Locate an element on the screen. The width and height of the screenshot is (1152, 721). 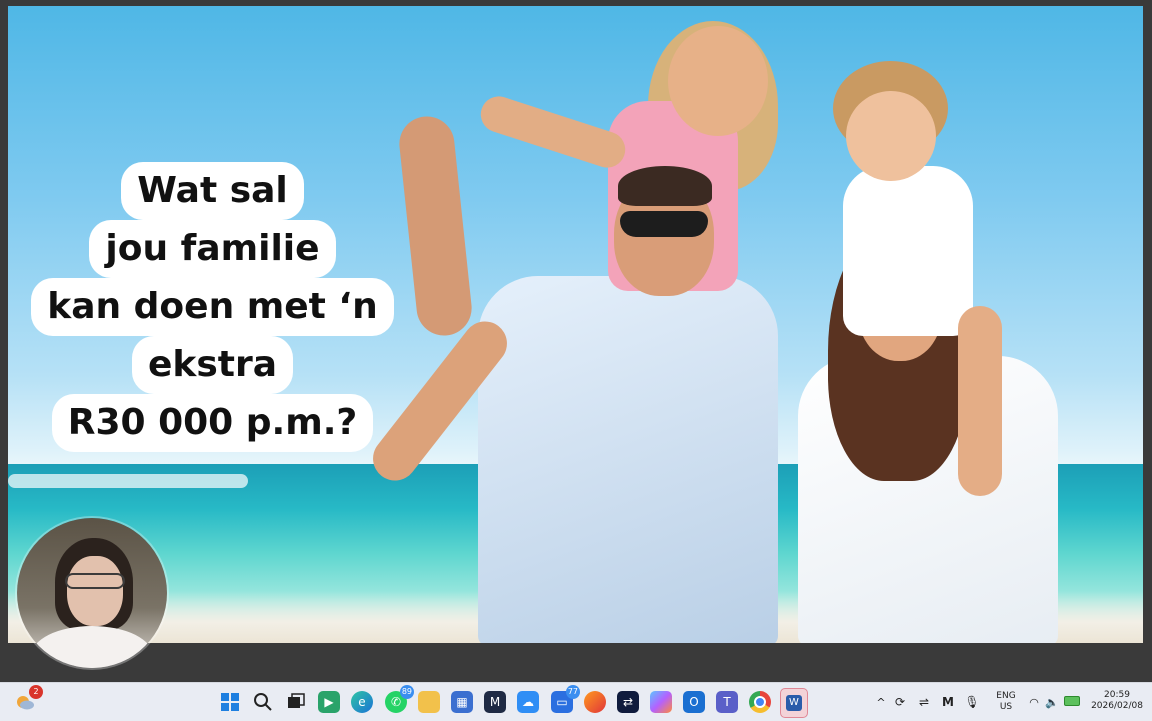
presenter-shirt is located at coordinates (92, 647).